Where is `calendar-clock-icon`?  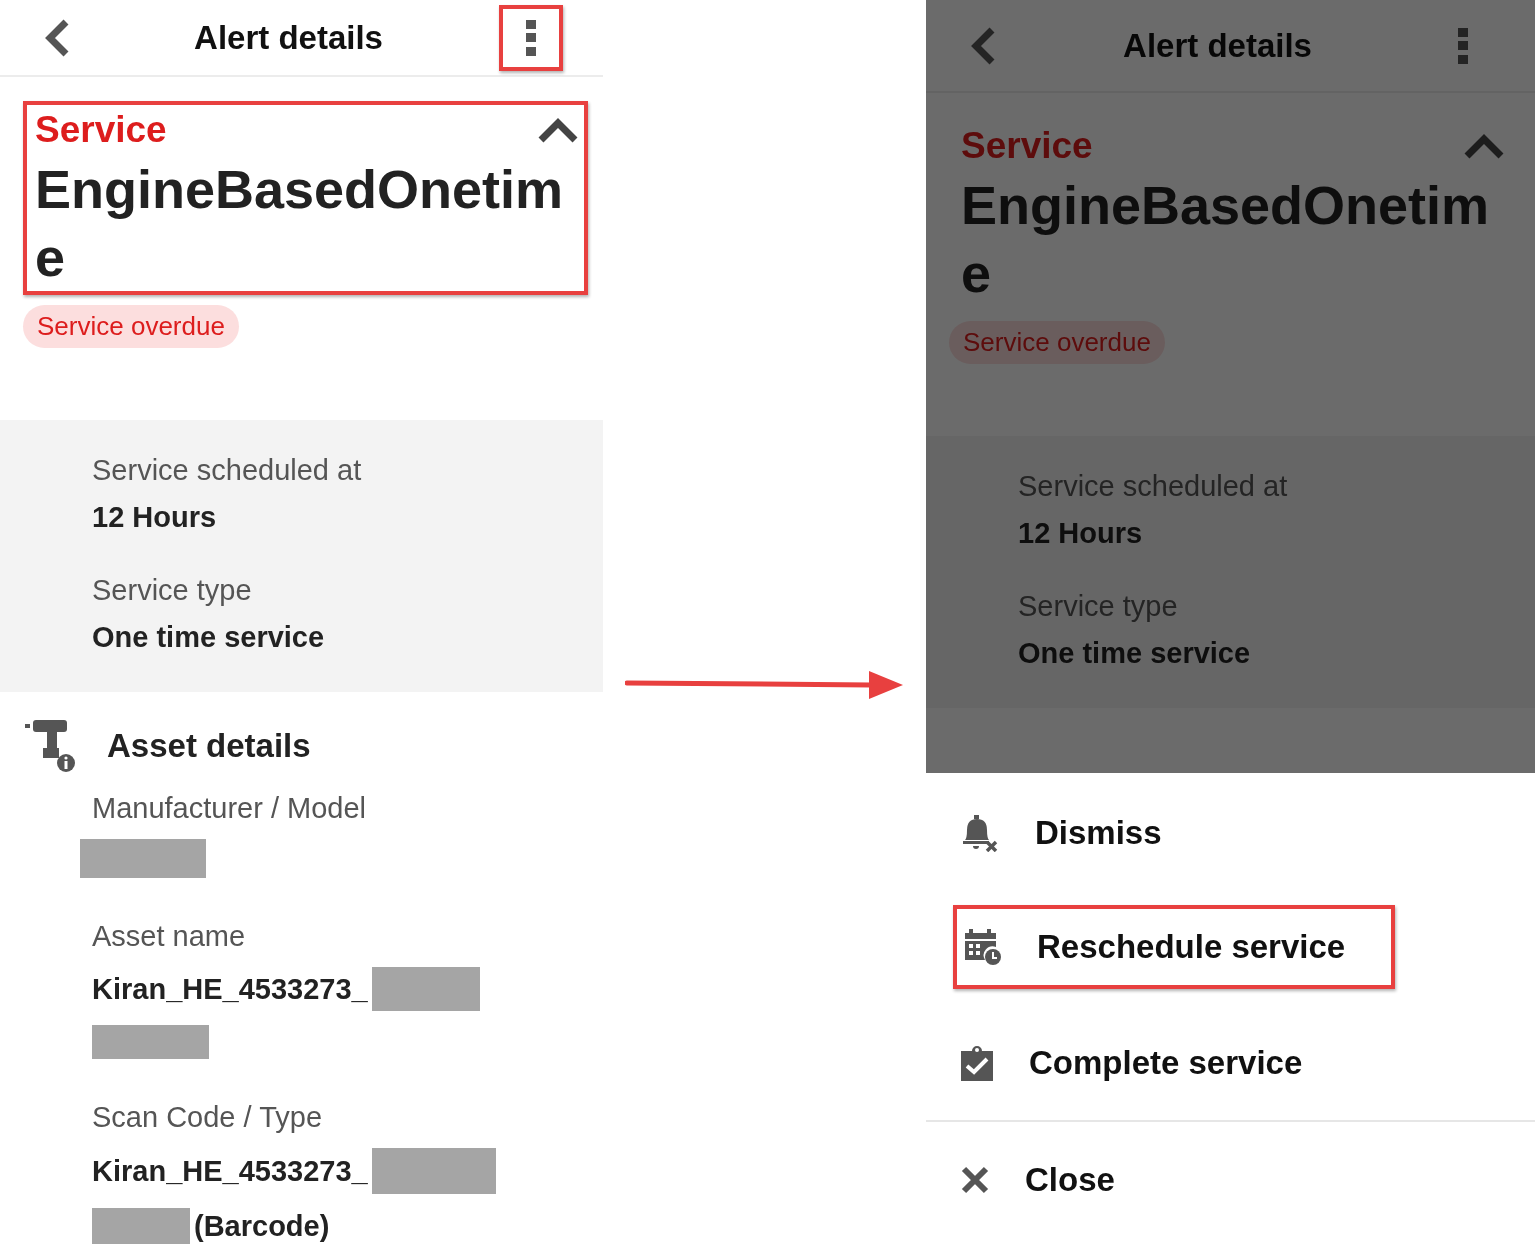
calendar-clock-icon is located at coordinates (983, 947).